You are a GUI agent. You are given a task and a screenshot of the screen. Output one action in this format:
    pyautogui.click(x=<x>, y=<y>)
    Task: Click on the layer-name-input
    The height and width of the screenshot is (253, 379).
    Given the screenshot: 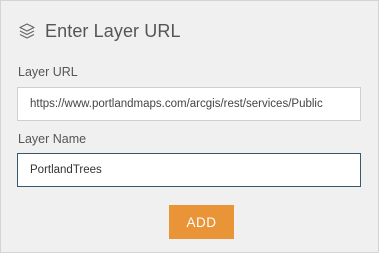 What is the action you would take?
    pyautogui.click(x=189, y=170)
    